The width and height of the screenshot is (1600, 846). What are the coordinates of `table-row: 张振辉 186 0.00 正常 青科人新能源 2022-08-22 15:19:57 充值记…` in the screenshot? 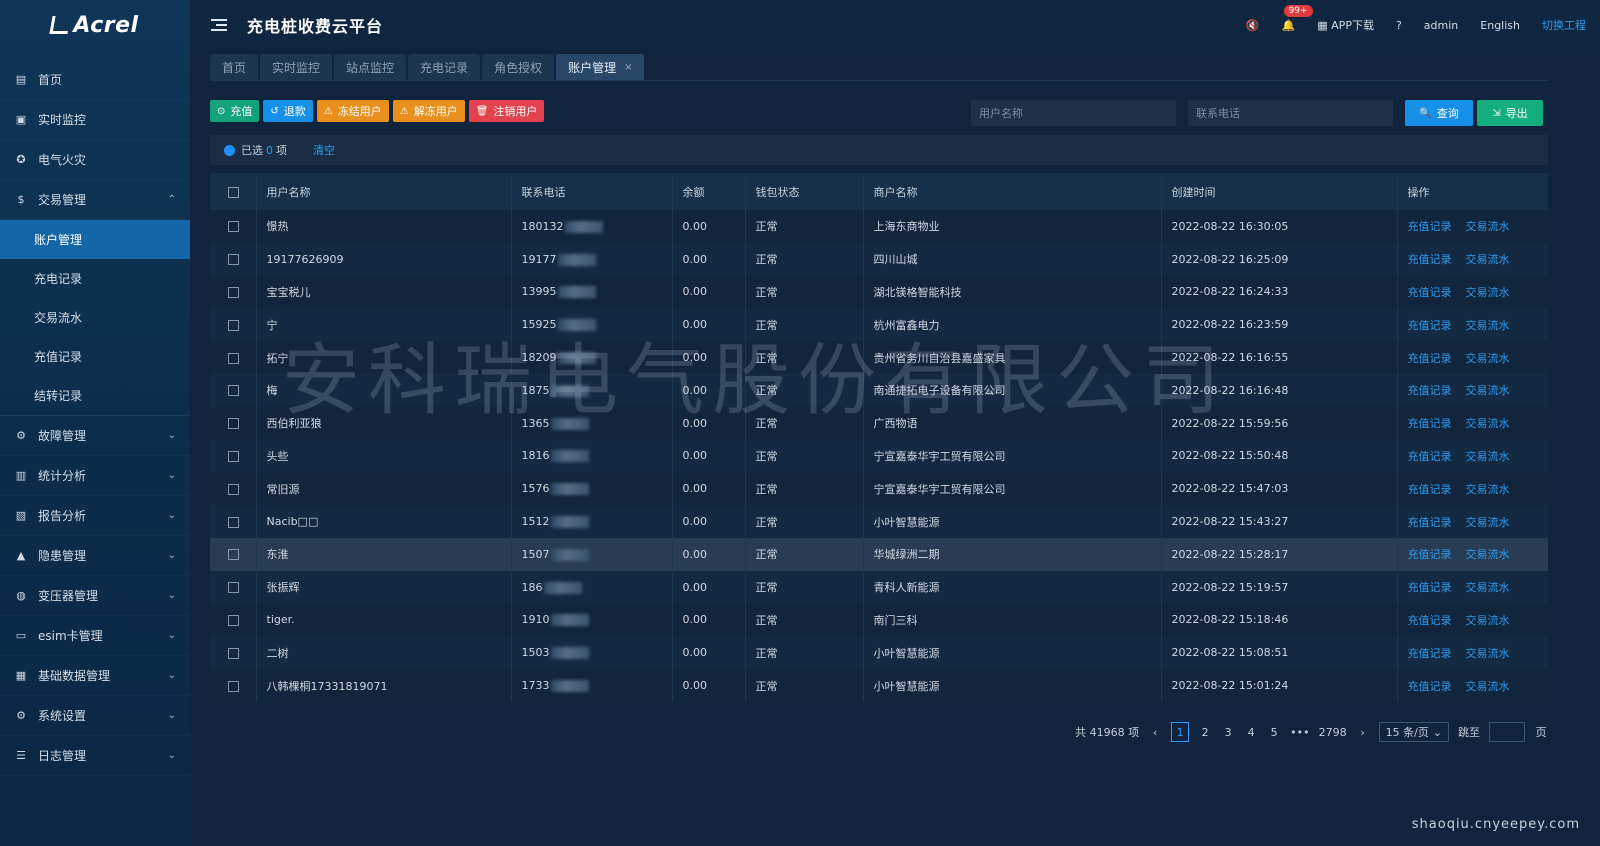 It's located at (879, 587).